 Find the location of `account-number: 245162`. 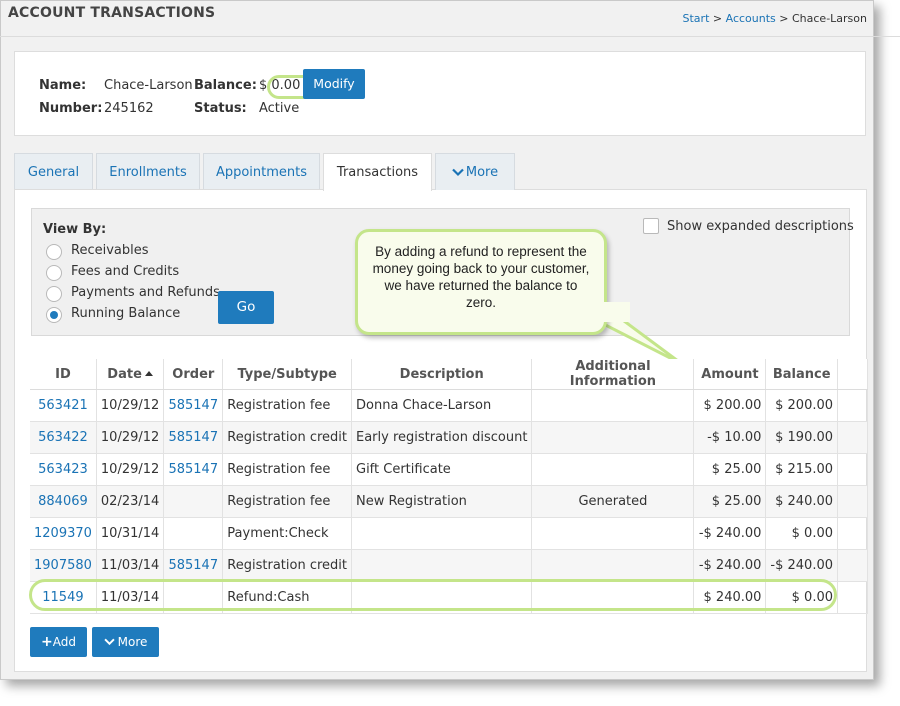

account-number: 245162 is located at coordinates (129, 108).